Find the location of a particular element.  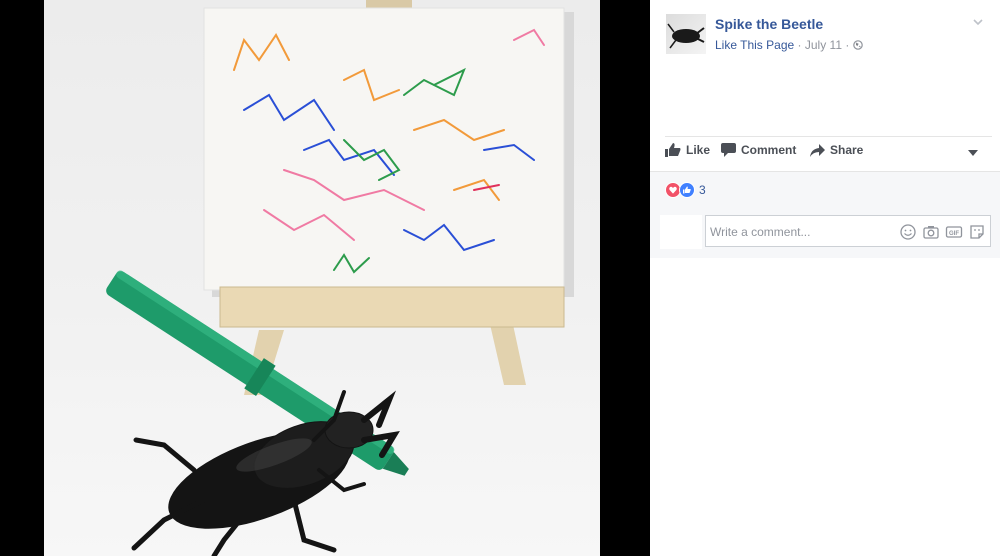

share-button: Share is located at coordinates (836, 150).